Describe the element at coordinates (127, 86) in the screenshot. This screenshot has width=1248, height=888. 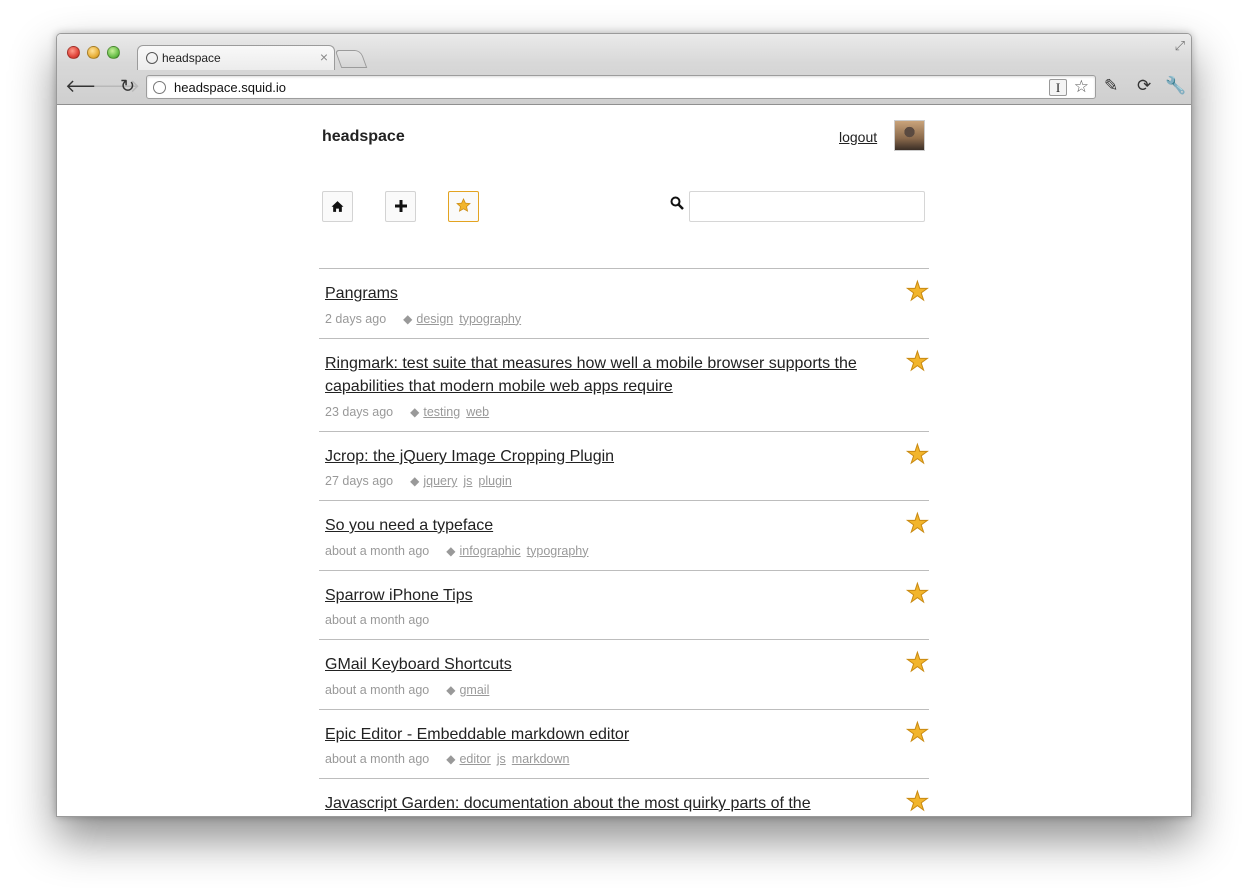
I see `reload-icon: ↻` at that location.